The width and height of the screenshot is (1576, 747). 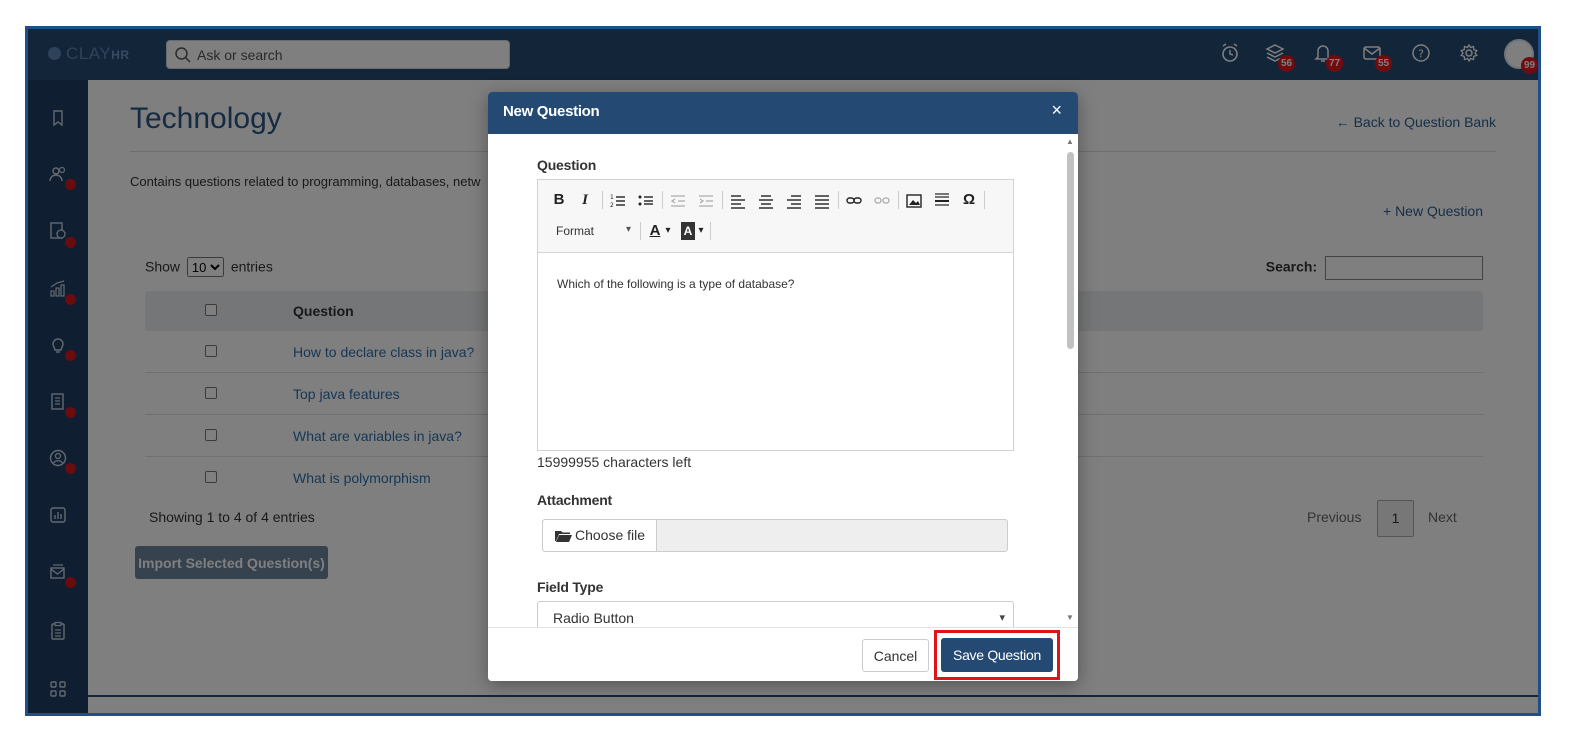 I want to click on align-center-icon, so click(x=766, y=201).